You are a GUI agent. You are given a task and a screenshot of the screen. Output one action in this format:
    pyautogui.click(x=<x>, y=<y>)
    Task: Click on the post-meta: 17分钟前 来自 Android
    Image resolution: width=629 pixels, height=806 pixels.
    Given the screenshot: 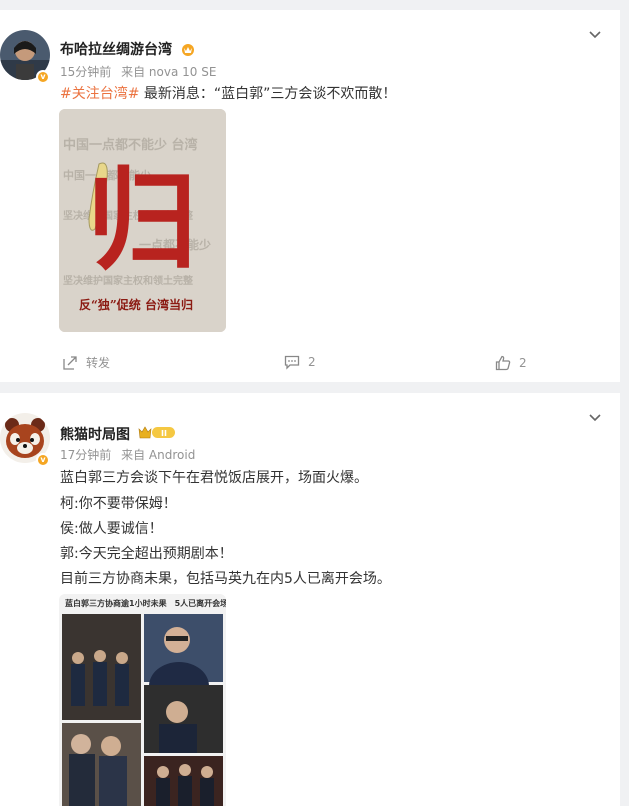 What is the action you would take?
    pyautogui.click(x=127, y=454)
    